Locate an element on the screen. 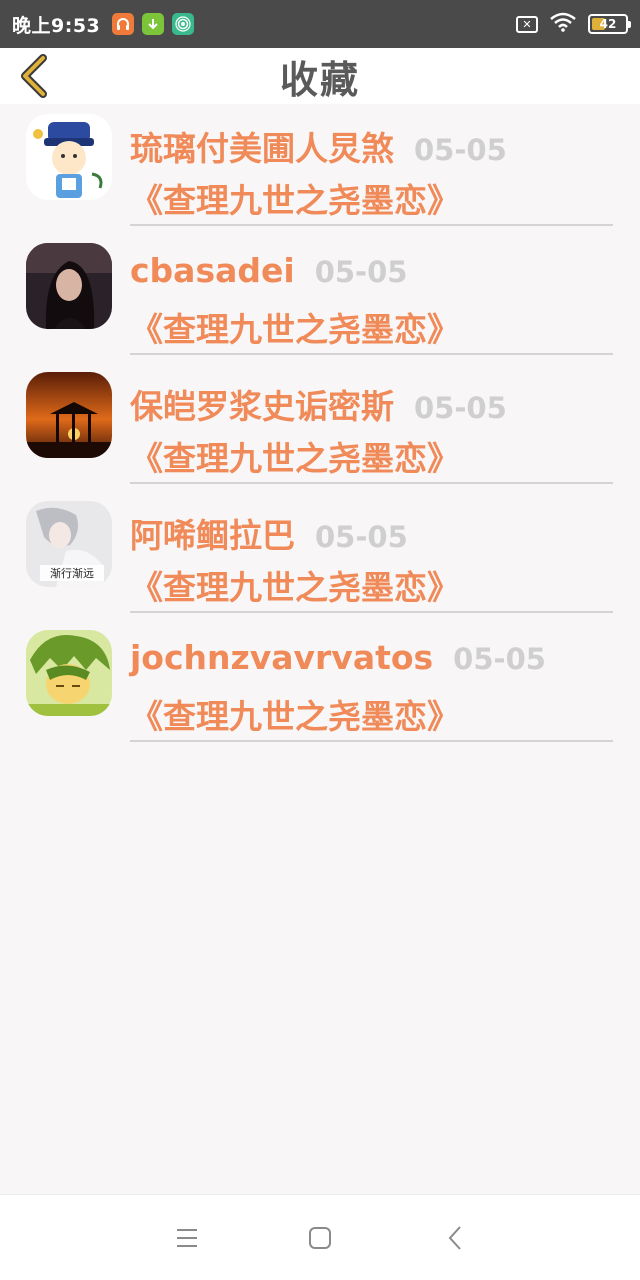 This screenshot has width=640, height=1280. headphone-app-icon is located at coordinates (123, 24).